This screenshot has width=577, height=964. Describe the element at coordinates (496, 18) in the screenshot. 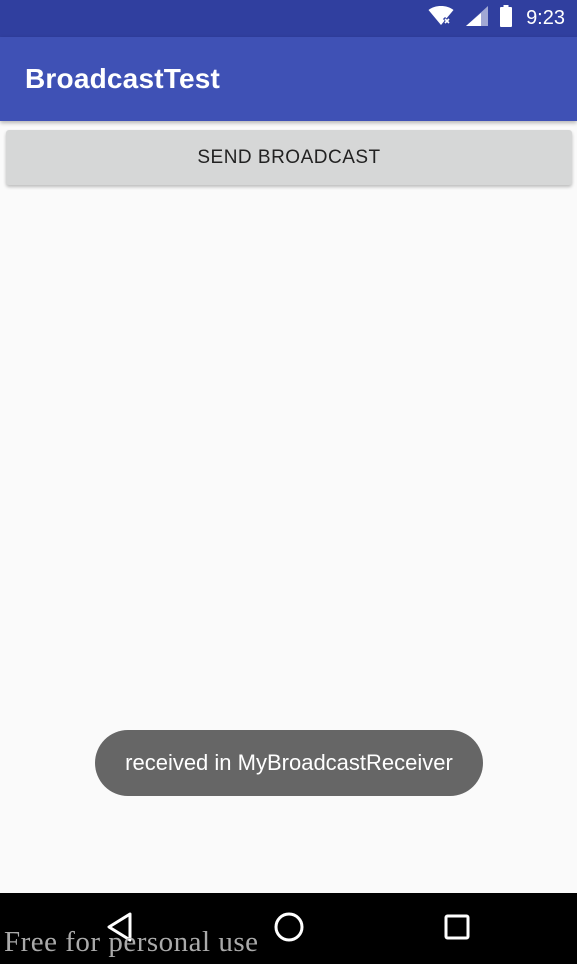

I see `status-icons: 9:23` at that location.